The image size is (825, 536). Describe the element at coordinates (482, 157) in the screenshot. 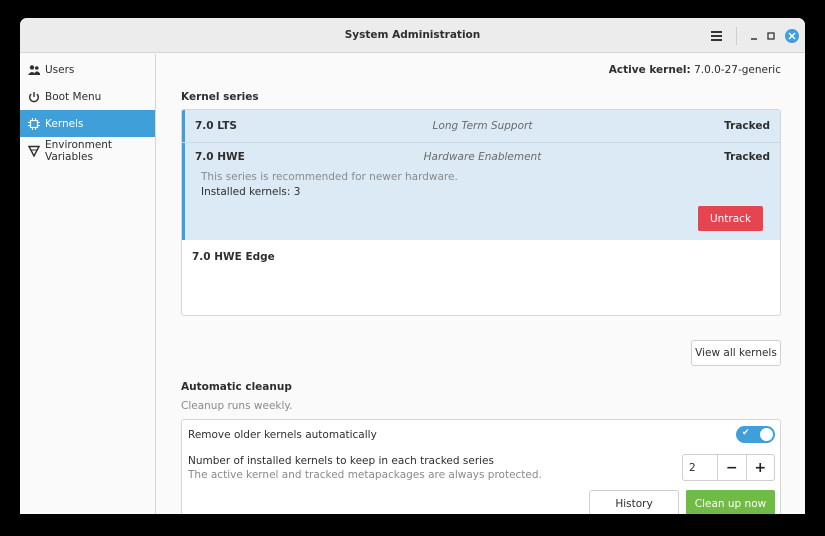

I see `series-description: Hardware Enablement` at that location.